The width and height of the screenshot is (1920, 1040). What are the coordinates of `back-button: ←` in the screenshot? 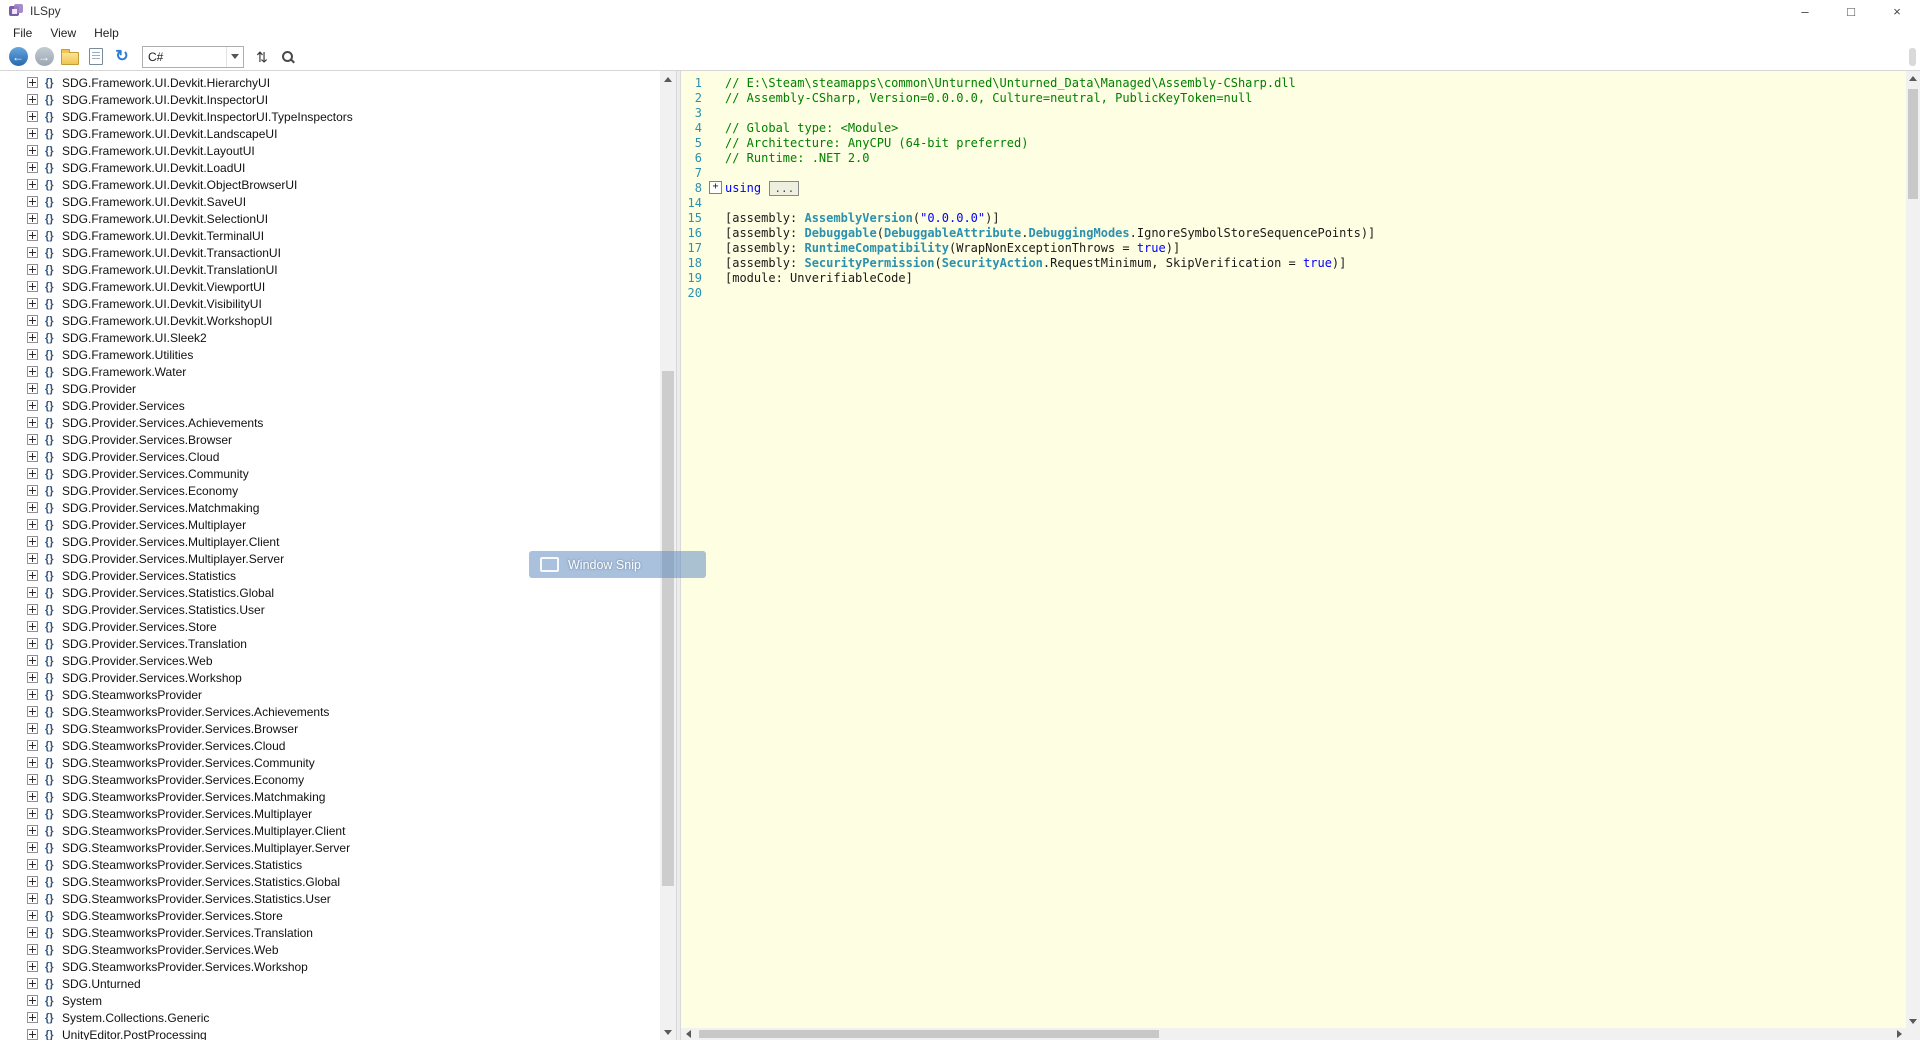 It's located at (18, 57).